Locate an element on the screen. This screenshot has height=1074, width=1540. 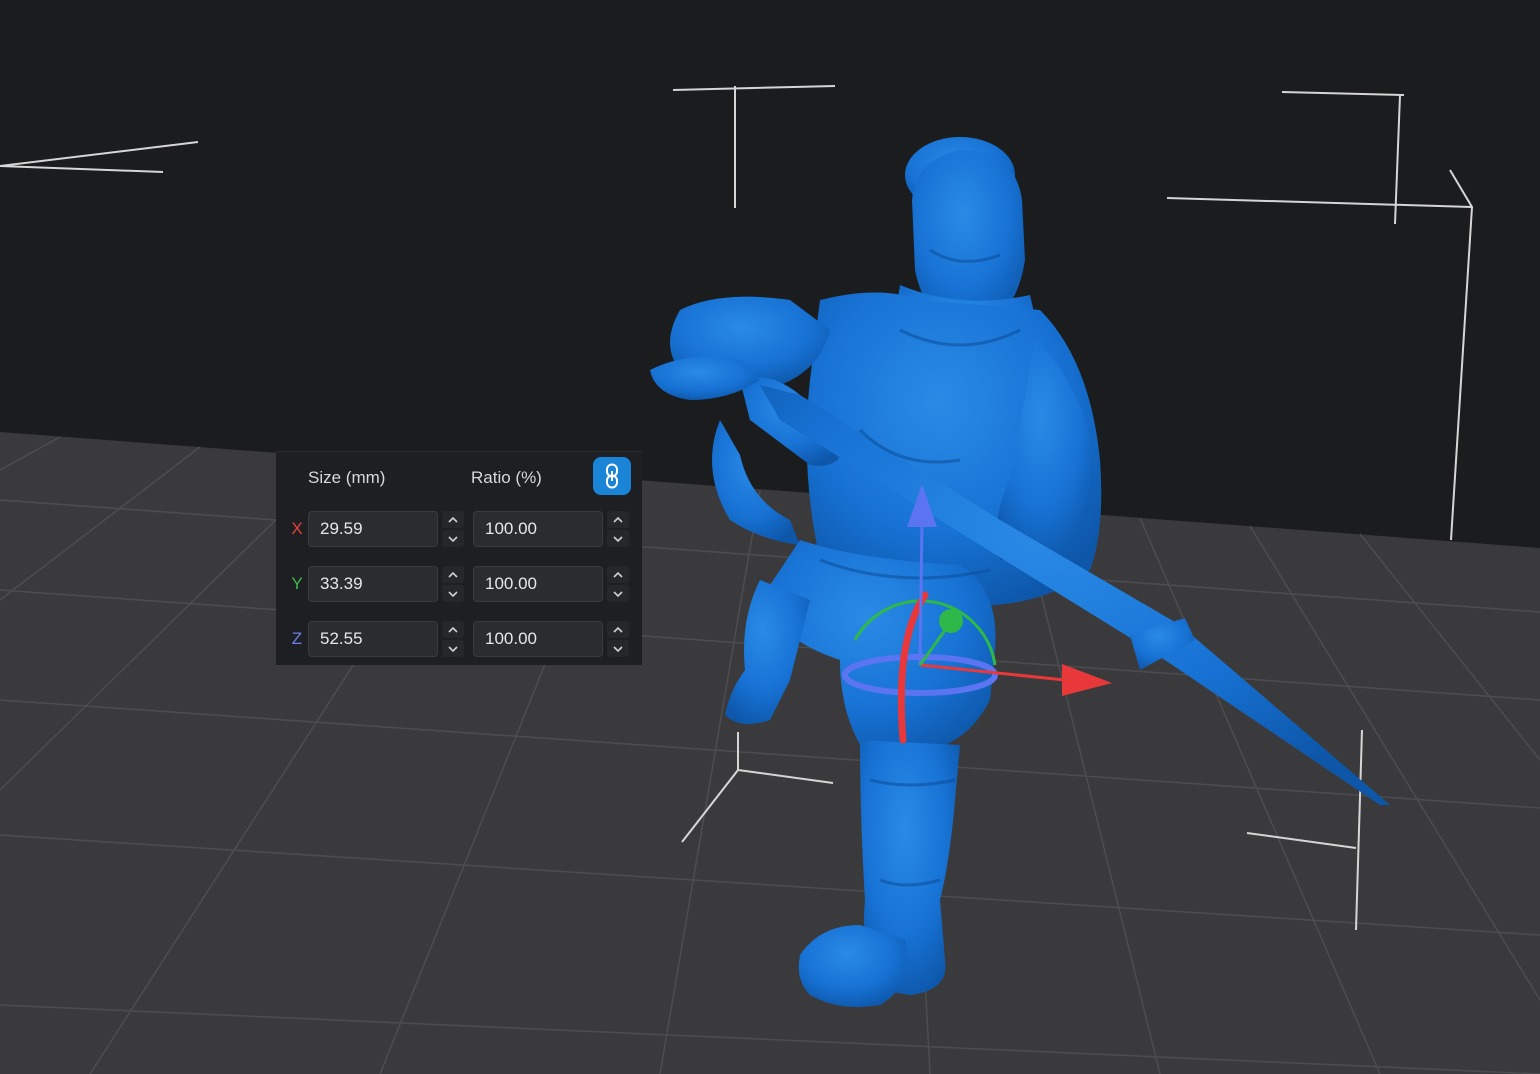
ratio-x-decrement-button is located at coordinates (618, 538).